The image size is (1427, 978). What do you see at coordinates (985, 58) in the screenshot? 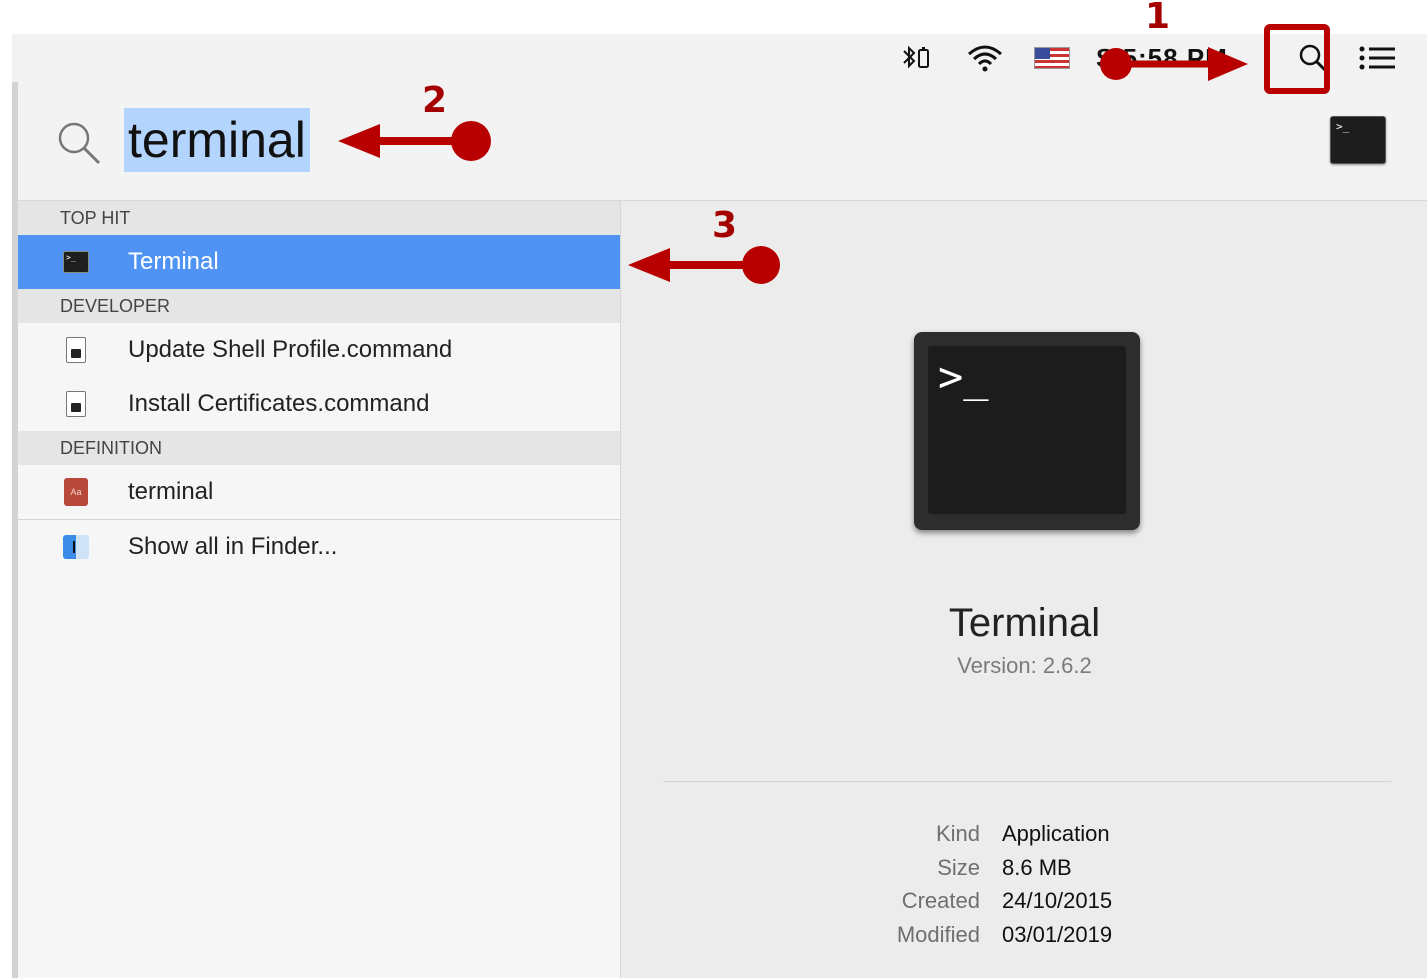
I see `wifi-icon` at bounding box center [985, 58].